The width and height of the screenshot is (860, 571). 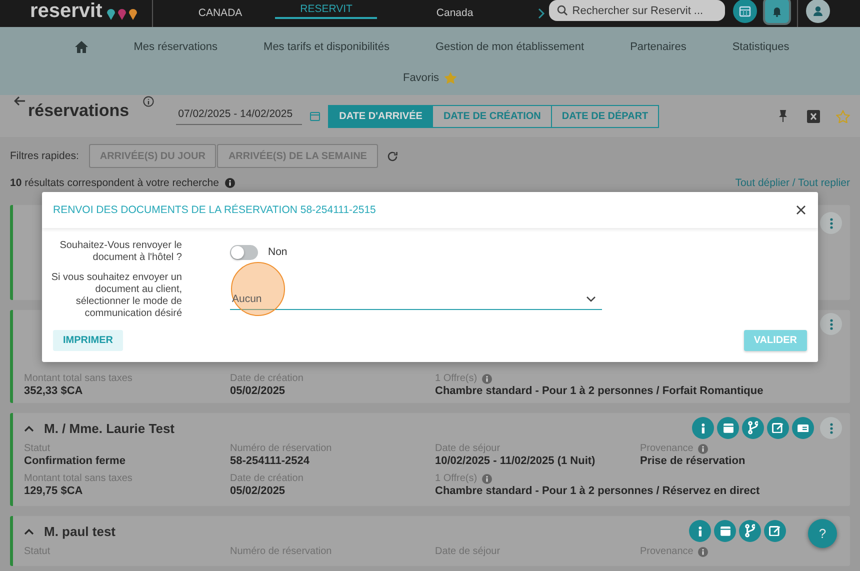 I want to click on field-value: Chambre standard - Pour 1 à 2 personnes / Réservez en direct, so click(x=598, y=491).